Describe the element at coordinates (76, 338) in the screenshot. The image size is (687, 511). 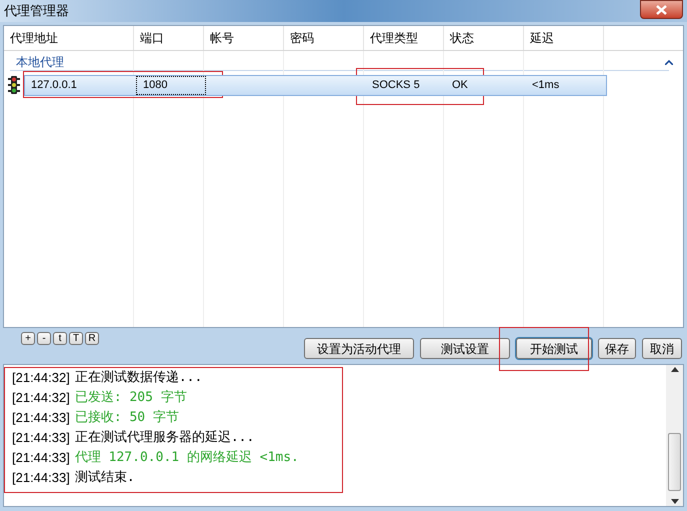
I see `small-button: T` at that location.